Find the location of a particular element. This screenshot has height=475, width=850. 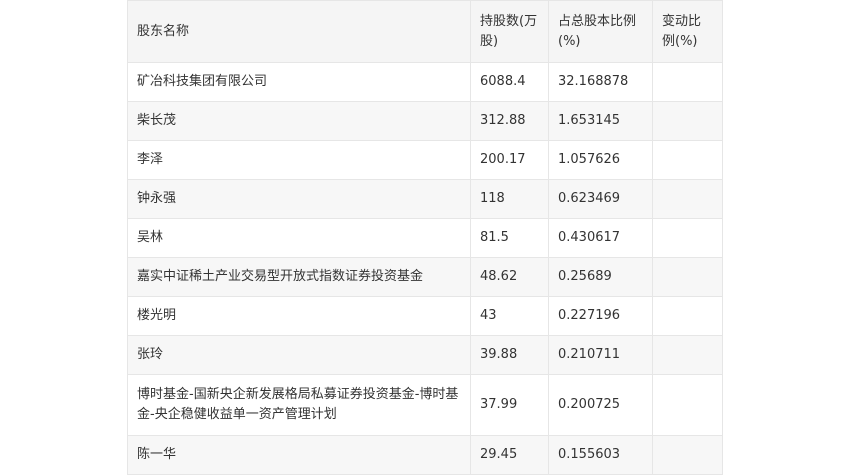

cell-name: 吴林 is located at coordinates (299, 238).